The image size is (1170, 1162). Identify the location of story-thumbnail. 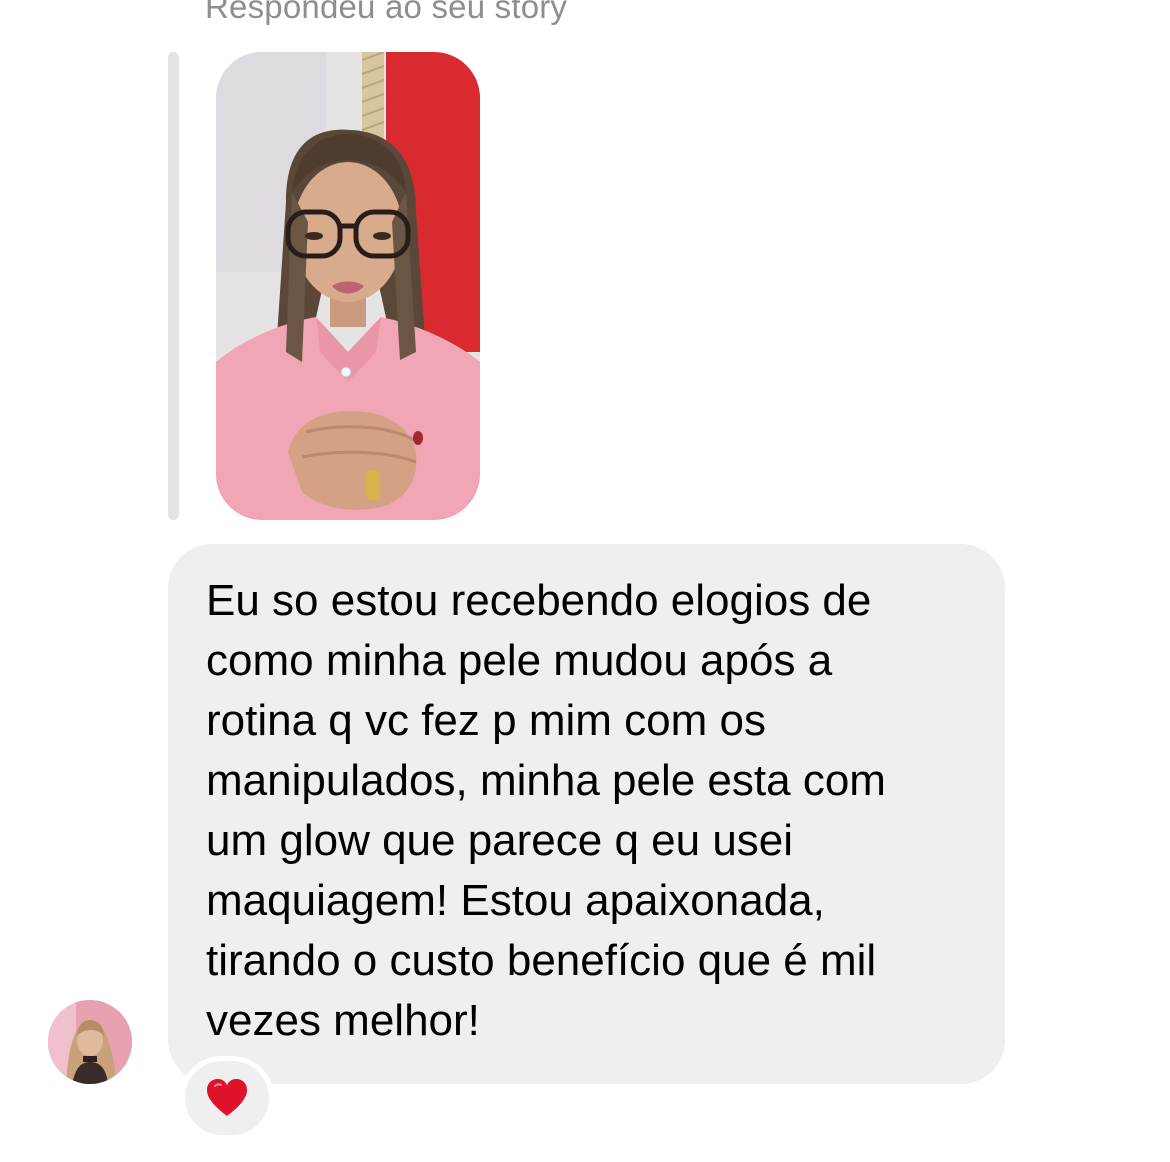
(348, 286).